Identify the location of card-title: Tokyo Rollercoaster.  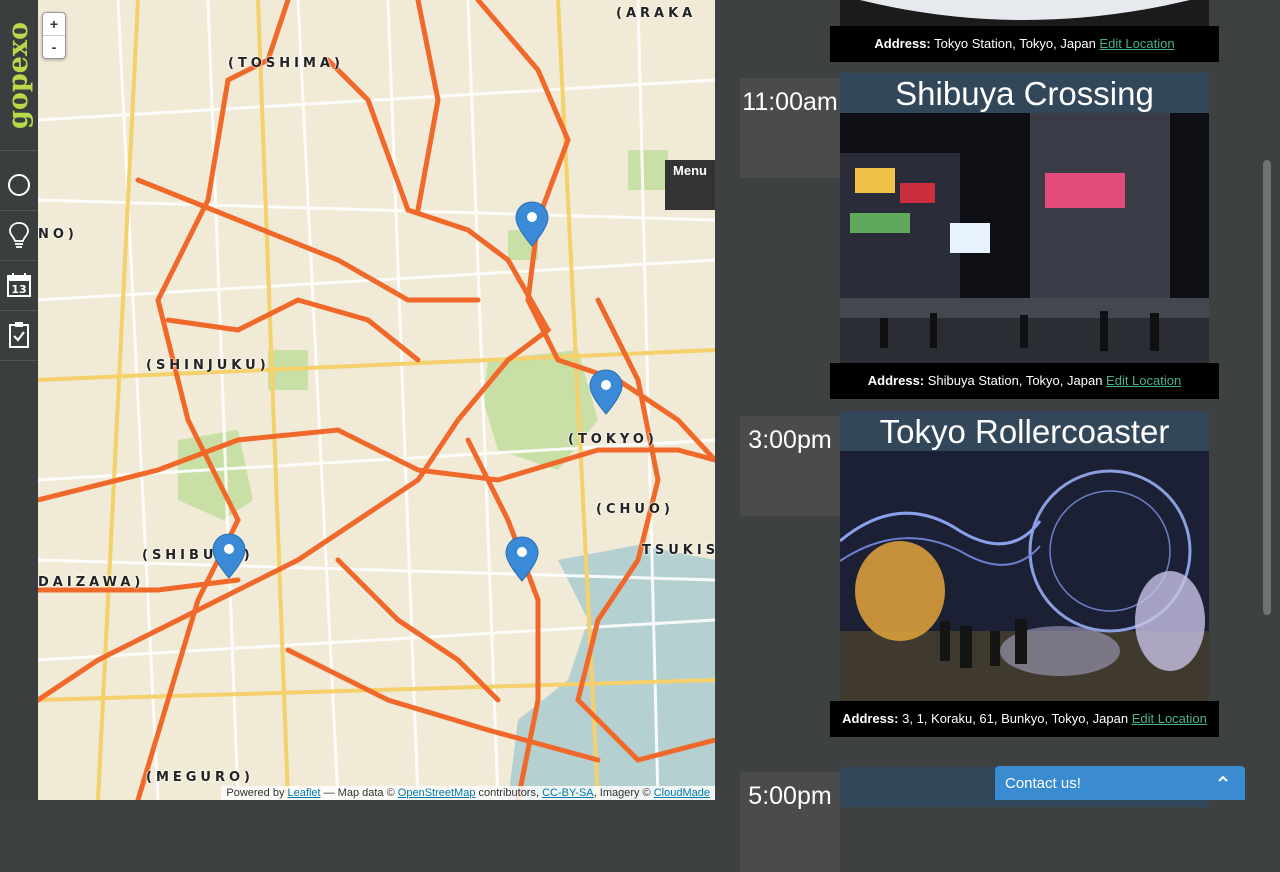
(1024, 431).